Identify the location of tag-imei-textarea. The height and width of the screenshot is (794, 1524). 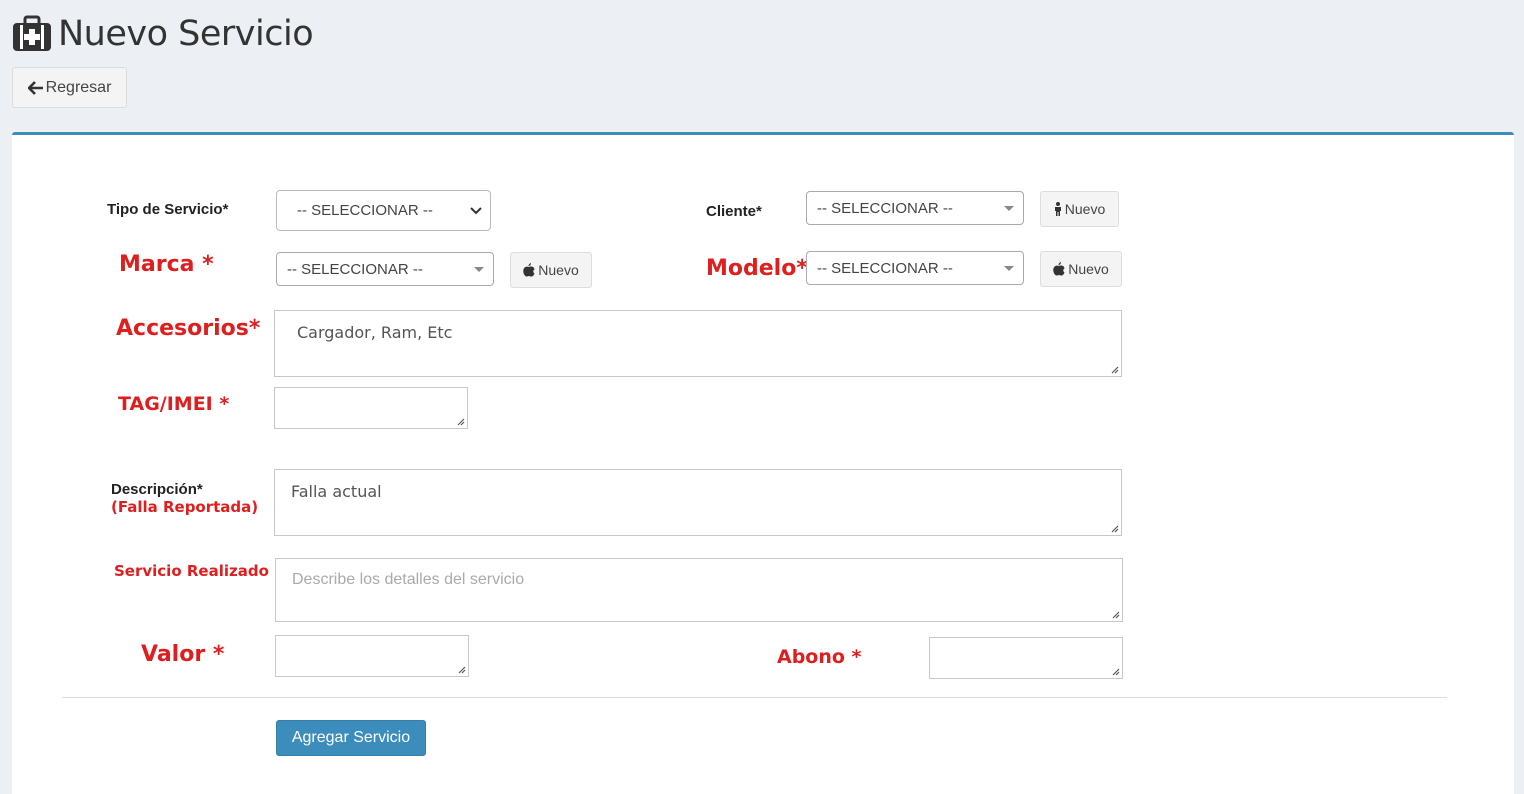
(371, 408).